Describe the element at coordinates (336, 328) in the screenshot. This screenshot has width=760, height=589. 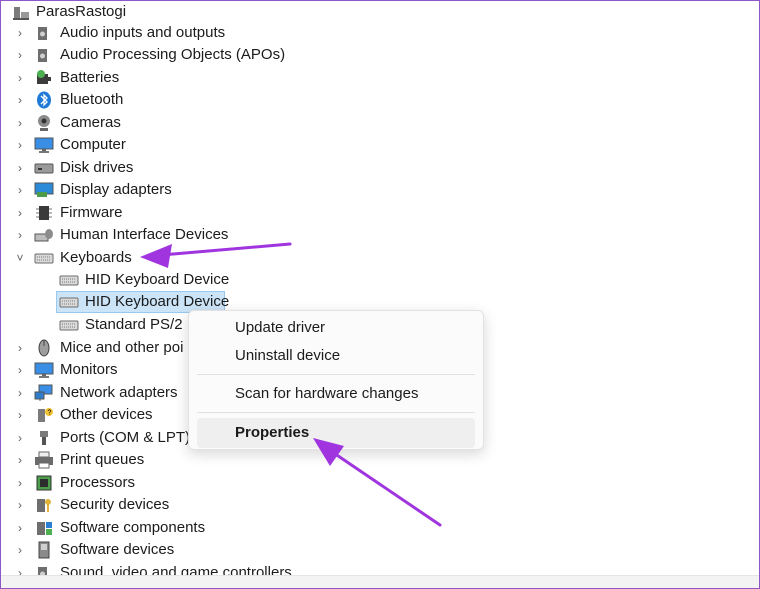
I see `menu-item-update-driver: Update driver` at that location.